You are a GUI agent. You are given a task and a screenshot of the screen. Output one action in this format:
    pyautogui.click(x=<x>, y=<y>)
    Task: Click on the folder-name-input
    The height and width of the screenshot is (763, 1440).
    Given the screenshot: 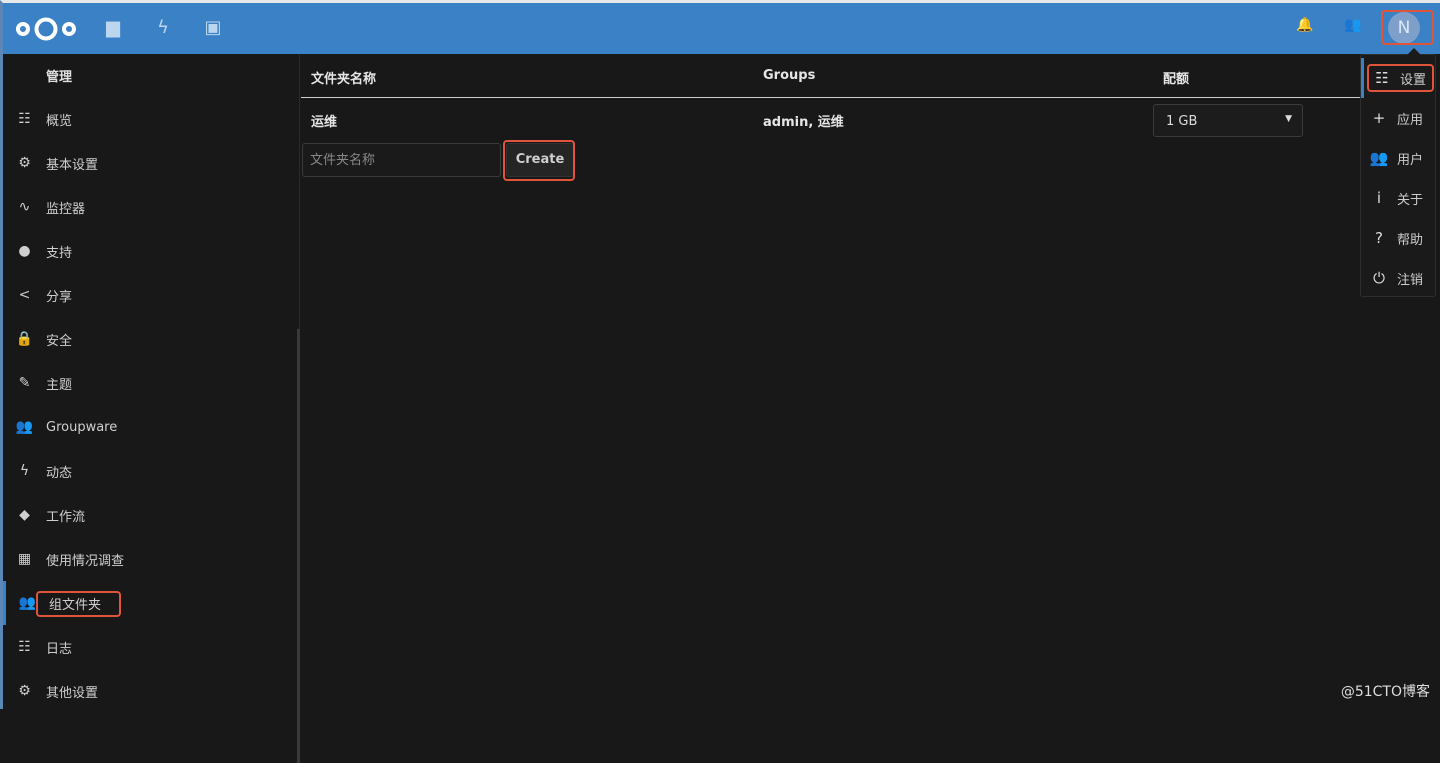 What is the action you would take?
    pyautogui.click(x=401, y=160)
    